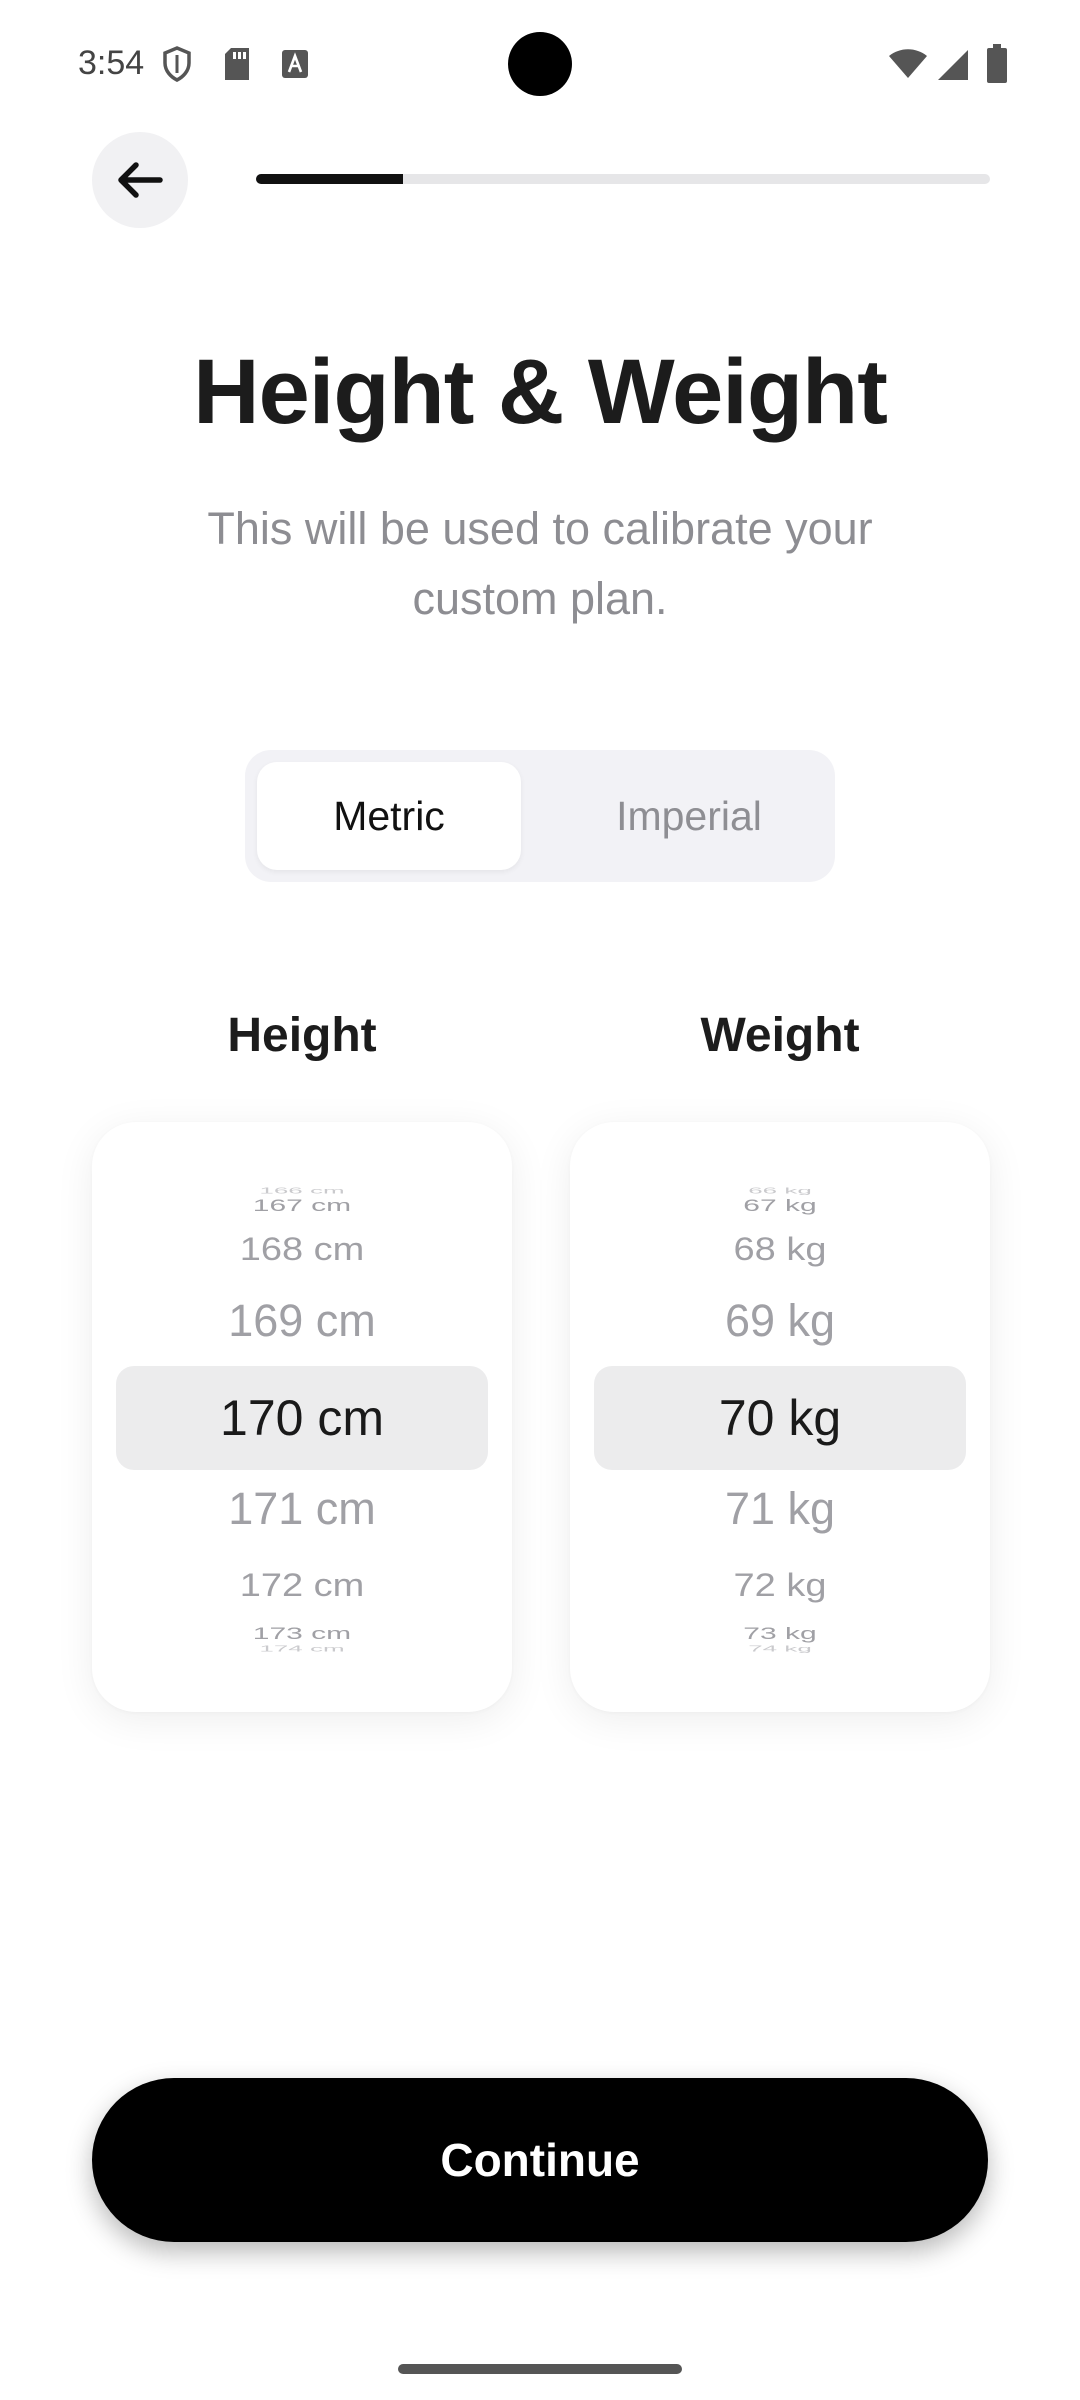 The width and height of the screenshot is (1080, 2400). I want to click on unit-toggle: Metric Imperial, so click(540, 816).